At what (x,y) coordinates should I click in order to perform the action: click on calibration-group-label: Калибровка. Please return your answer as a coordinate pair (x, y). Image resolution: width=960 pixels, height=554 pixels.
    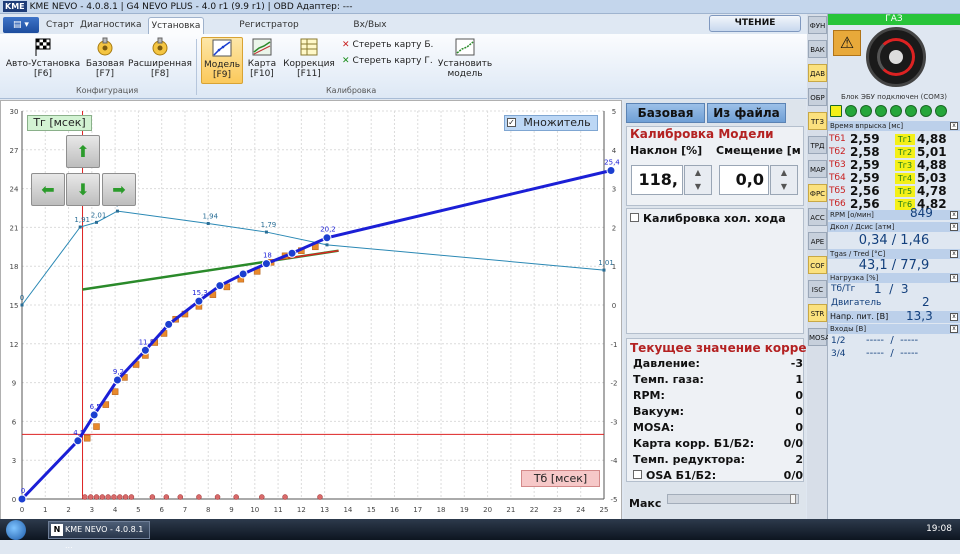
    Looking at the image, I should click on (351, 90).